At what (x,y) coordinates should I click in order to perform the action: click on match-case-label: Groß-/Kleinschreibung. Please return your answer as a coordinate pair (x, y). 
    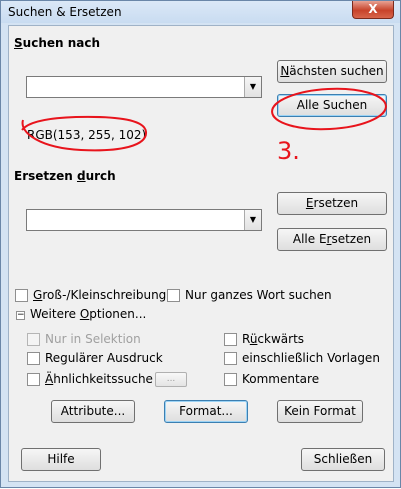
    Looking at the image, I should click on (100, 295).